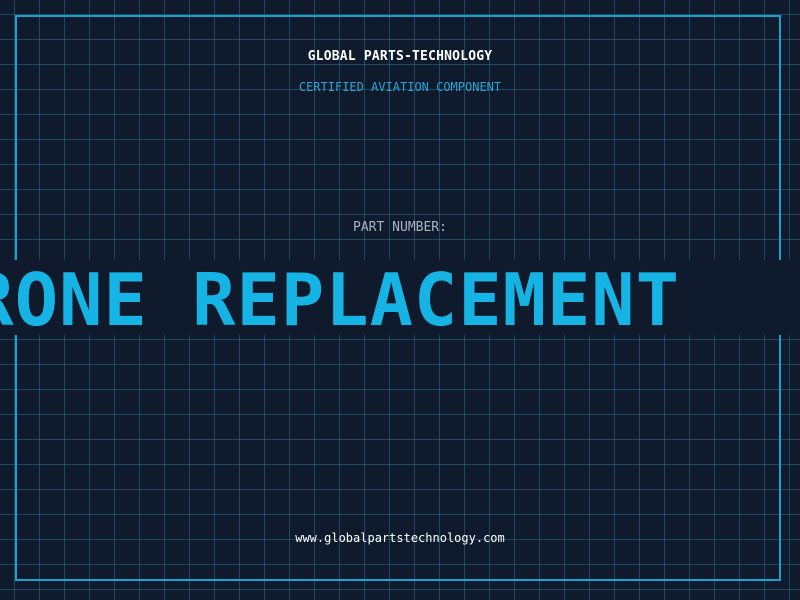 The width and height of the screenshot is (800, 600). I want to click on company-name: GLOBAL PARTS-TECHNOLOGY, so click(400, 56).